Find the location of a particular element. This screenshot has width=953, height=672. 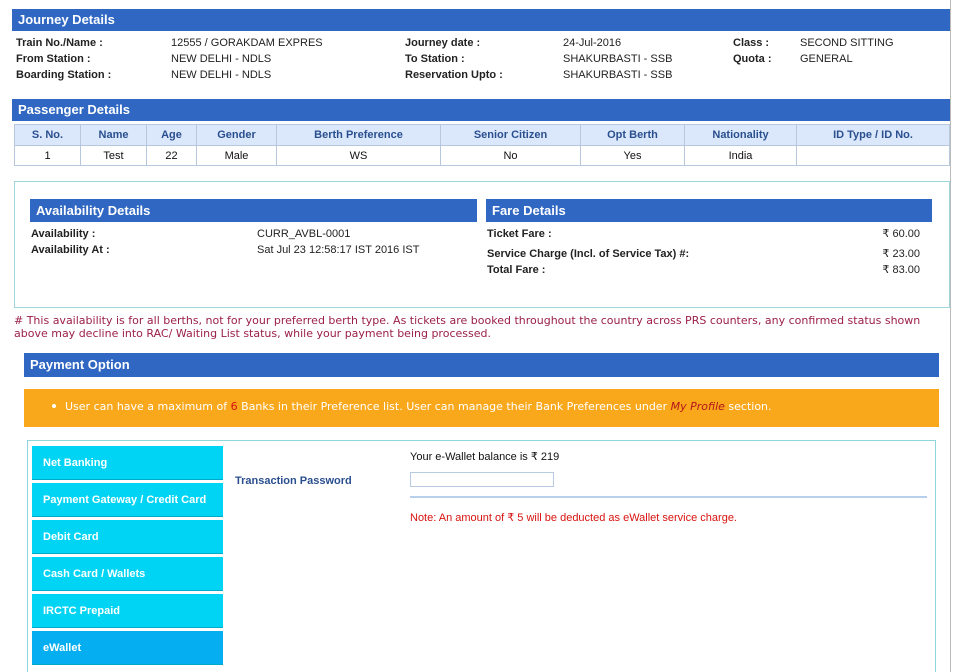

divider is located at coordinates (668, 497).